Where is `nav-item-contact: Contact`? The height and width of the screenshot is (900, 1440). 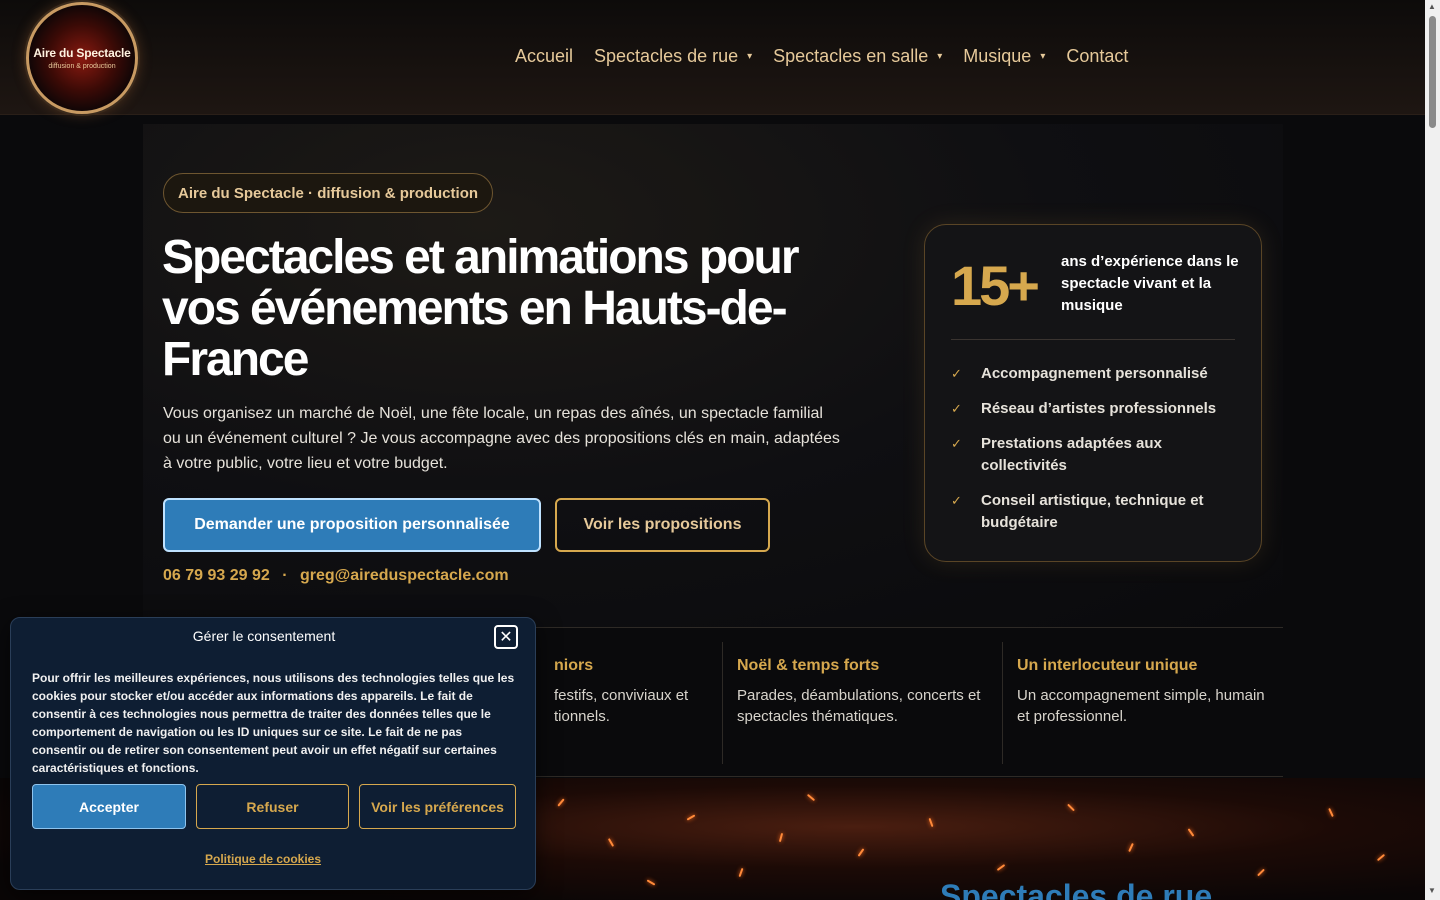 nav-item-contact: Contact is located at coordinates (1097, 56).